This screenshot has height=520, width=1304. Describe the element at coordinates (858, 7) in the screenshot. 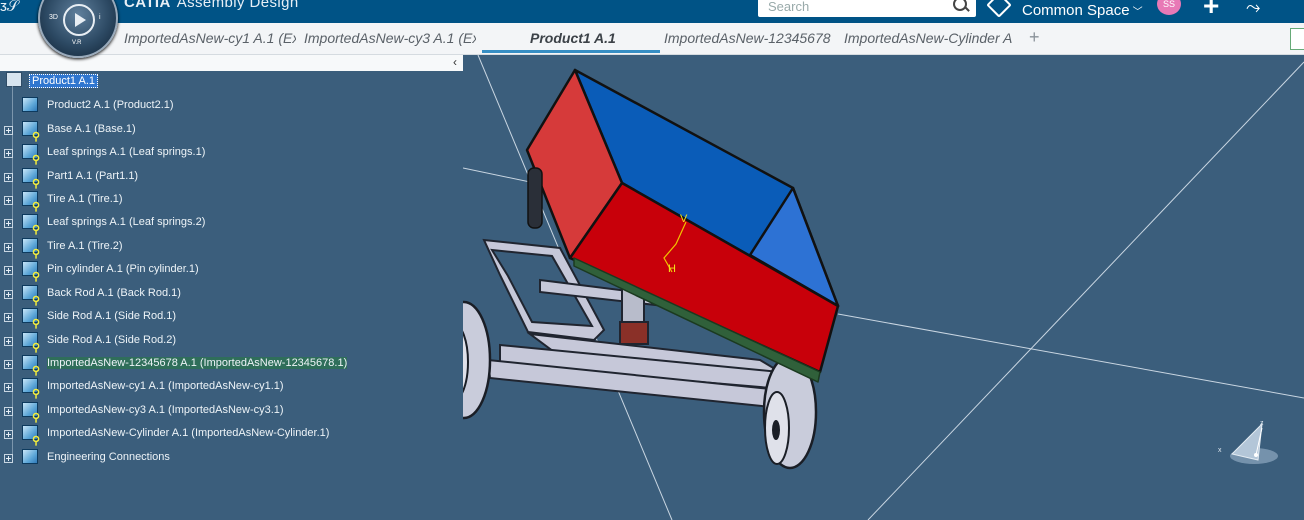

I see `search-input` at that location.